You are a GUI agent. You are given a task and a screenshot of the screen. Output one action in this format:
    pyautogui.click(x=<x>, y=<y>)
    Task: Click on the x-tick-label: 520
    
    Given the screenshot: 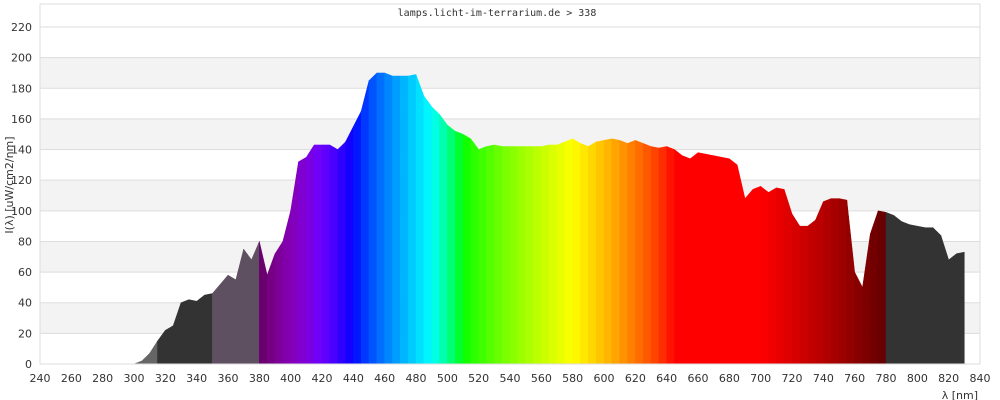 What is the action you would take?
    pyautogui.click(x=478, y=378)
    